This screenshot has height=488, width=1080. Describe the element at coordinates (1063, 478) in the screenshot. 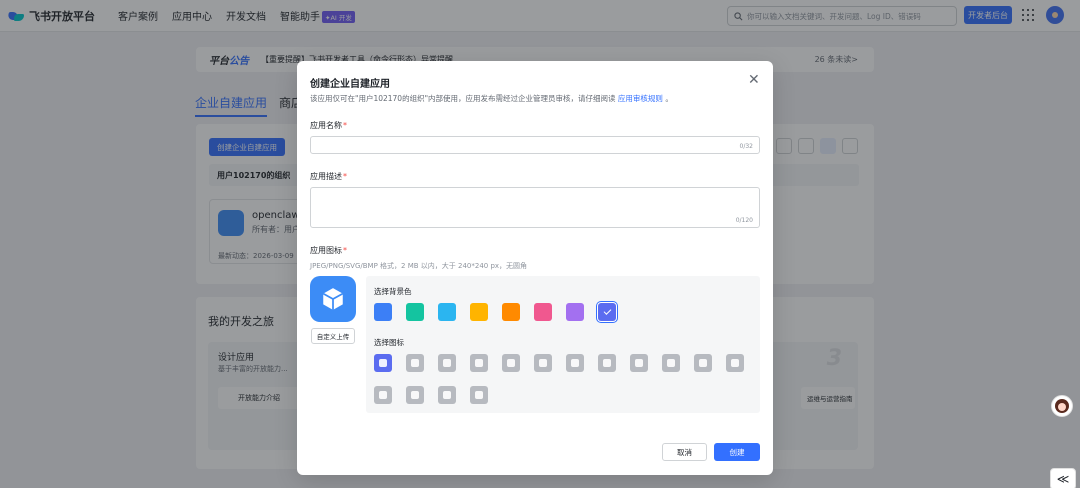

I see `collapse-button: ≪` at that location.